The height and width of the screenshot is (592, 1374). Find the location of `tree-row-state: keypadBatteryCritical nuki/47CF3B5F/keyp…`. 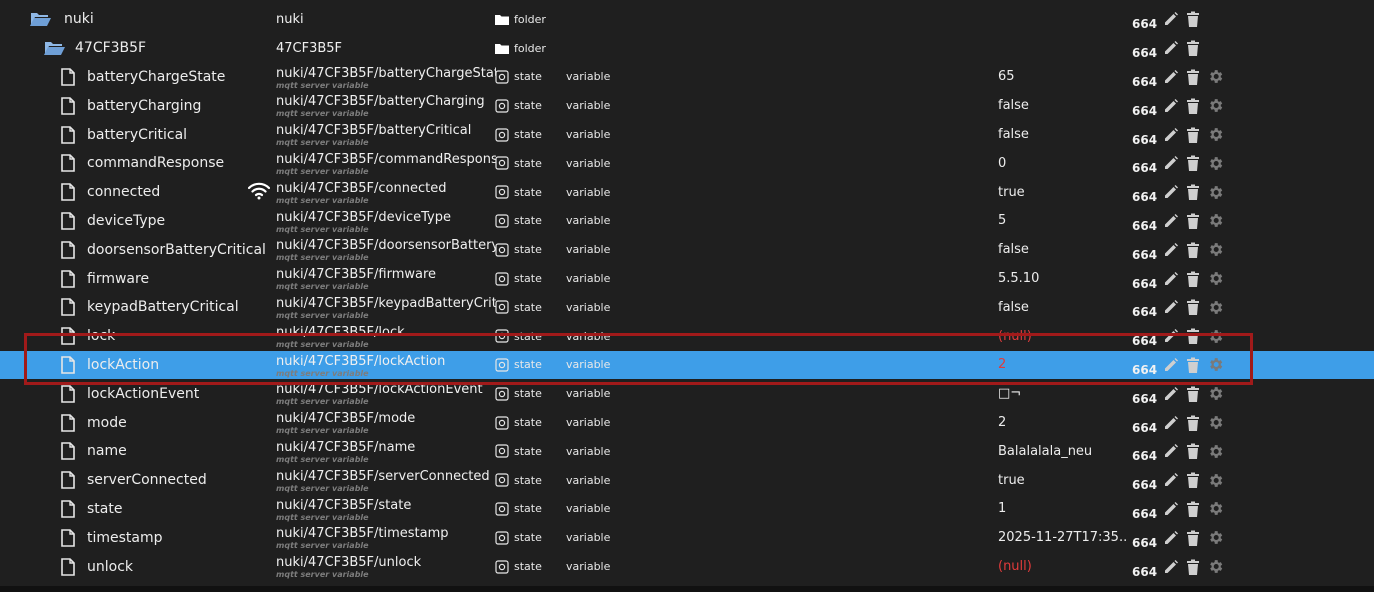

tree-row-state: keypadBatteryCritical nuki/47CF3B5F/keyp… is located at coordinates (687, 307).